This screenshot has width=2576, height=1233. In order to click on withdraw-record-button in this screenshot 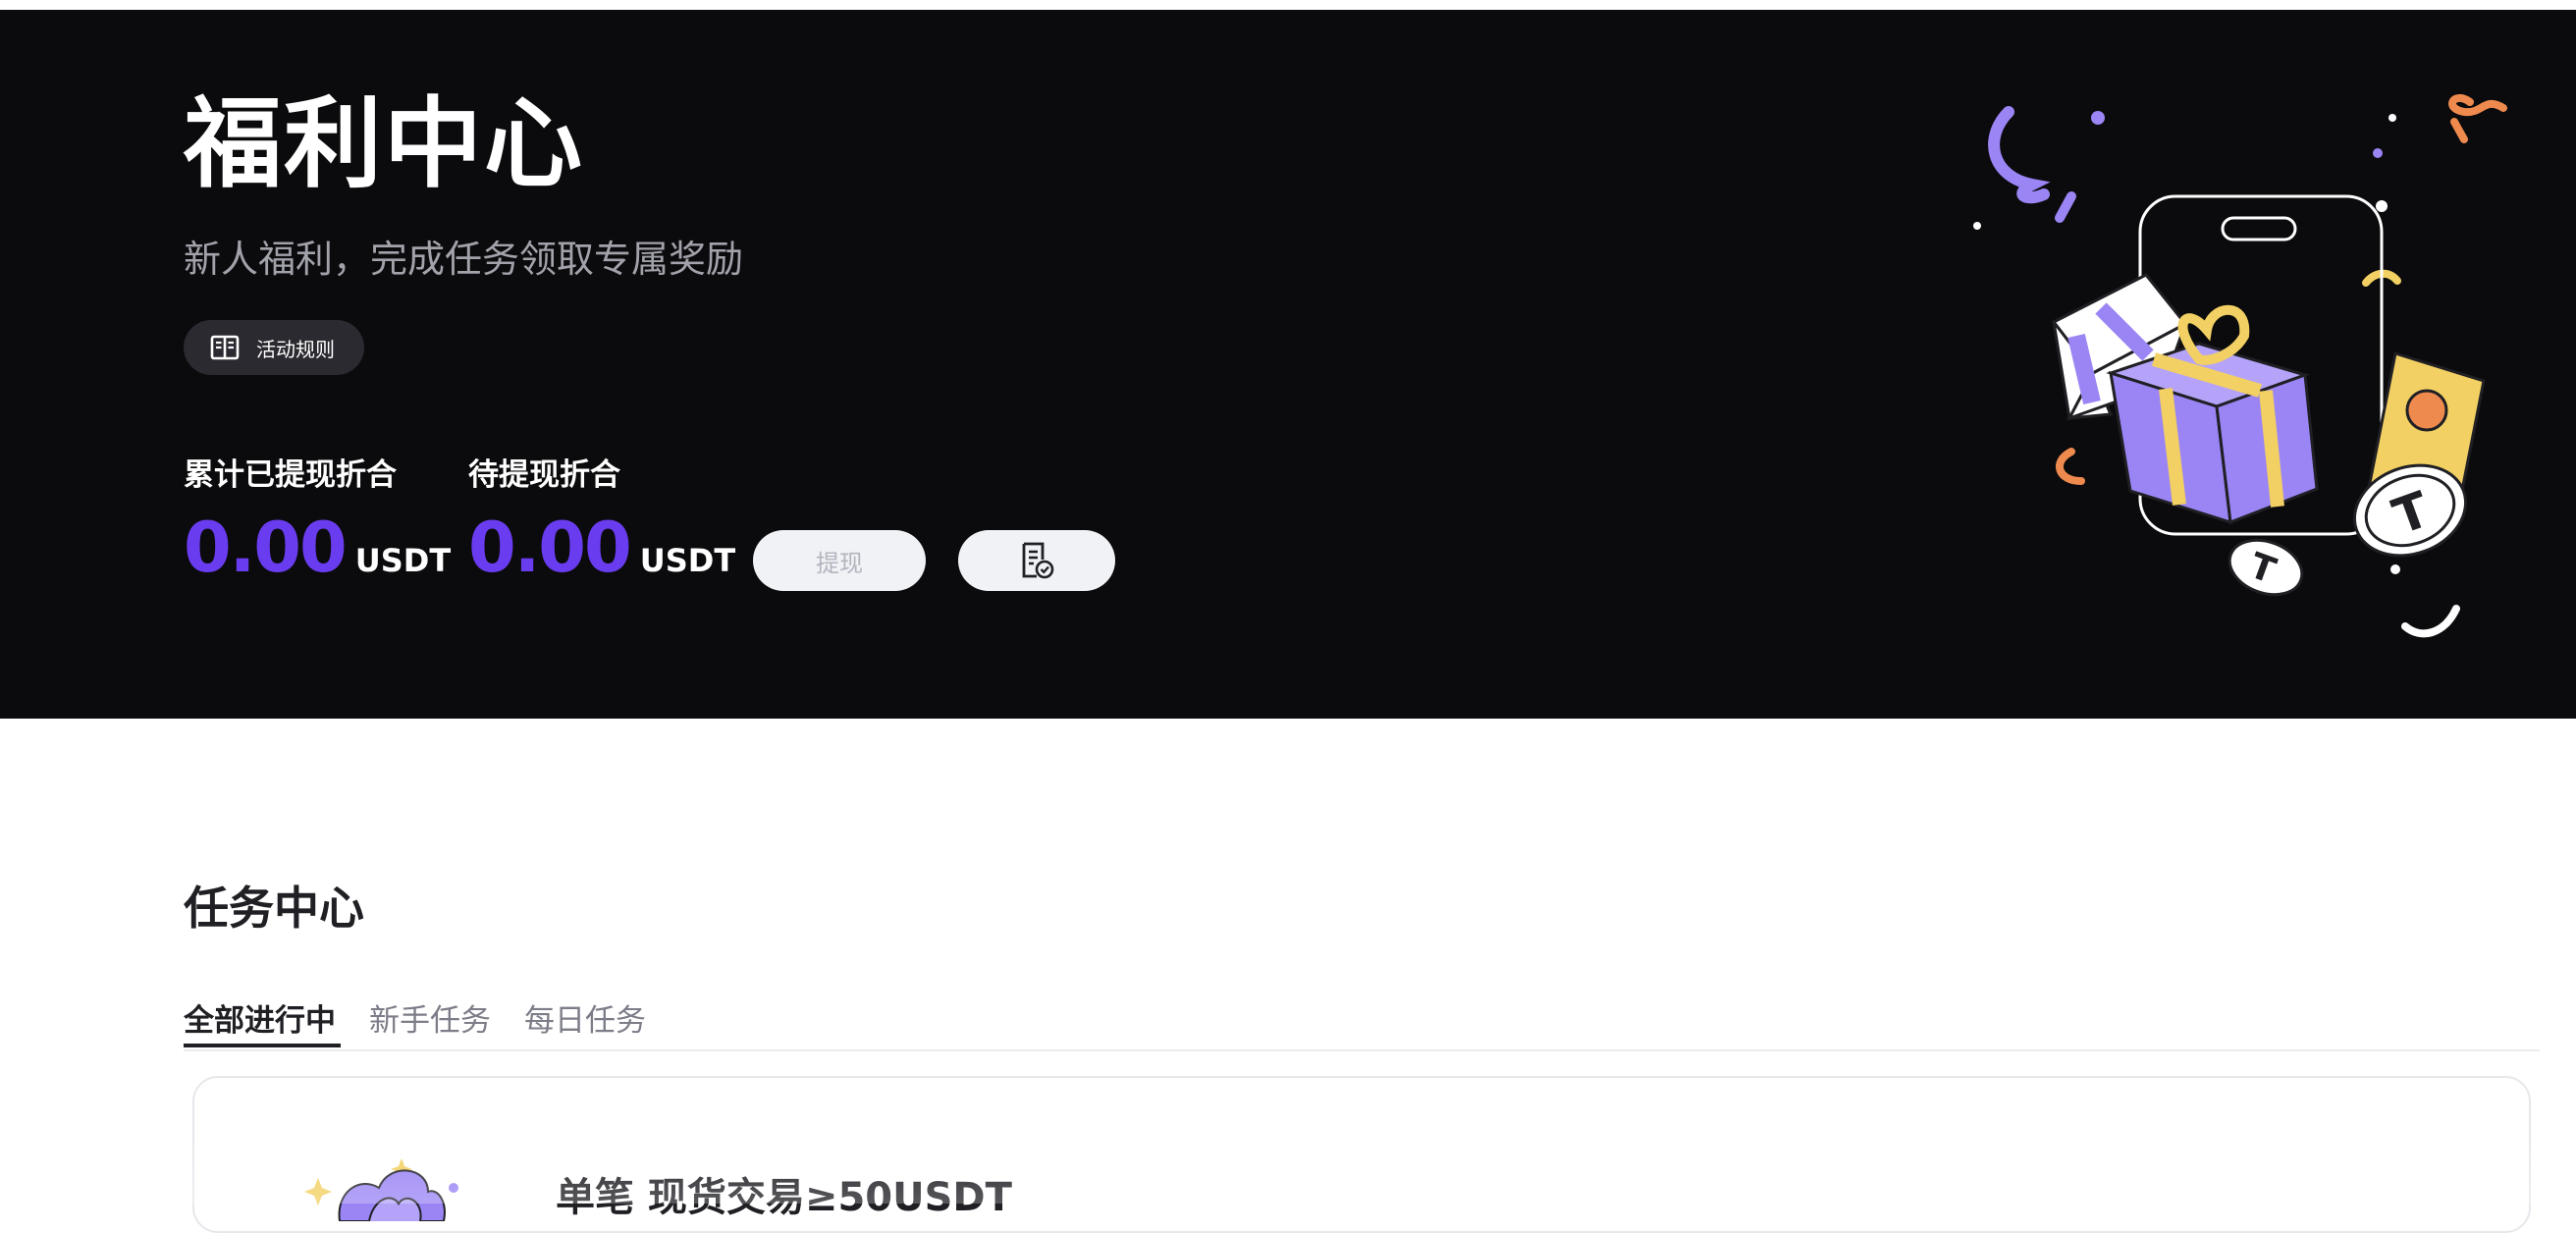, I will do `click(1036, 560)`.